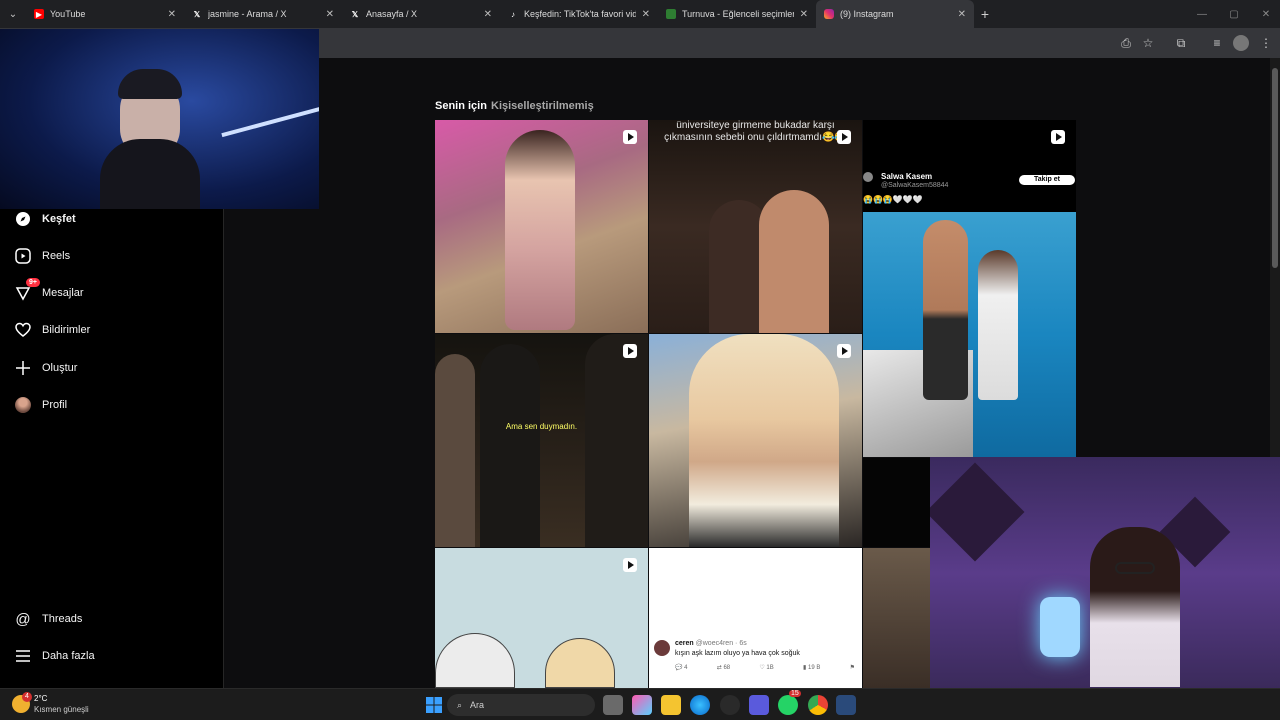 Image resolution: width=1280 pixels, height=720 pixels. I want to click on close-window-icon: ✕, so click(1265, 14).